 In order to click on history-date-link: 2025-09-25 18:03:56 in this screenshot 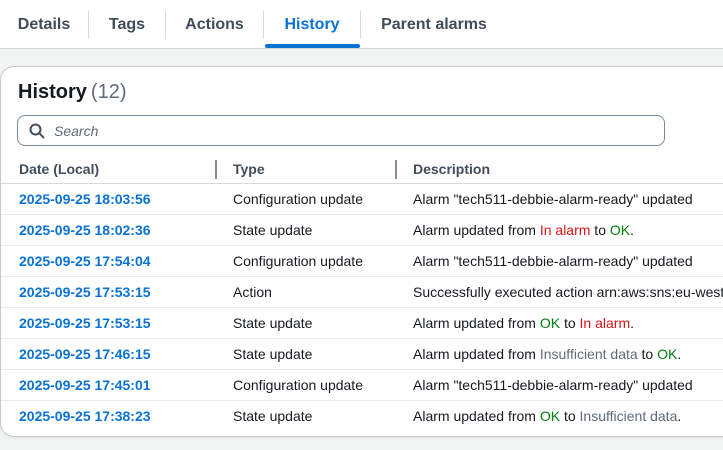, I will do `click(85, 199)`.